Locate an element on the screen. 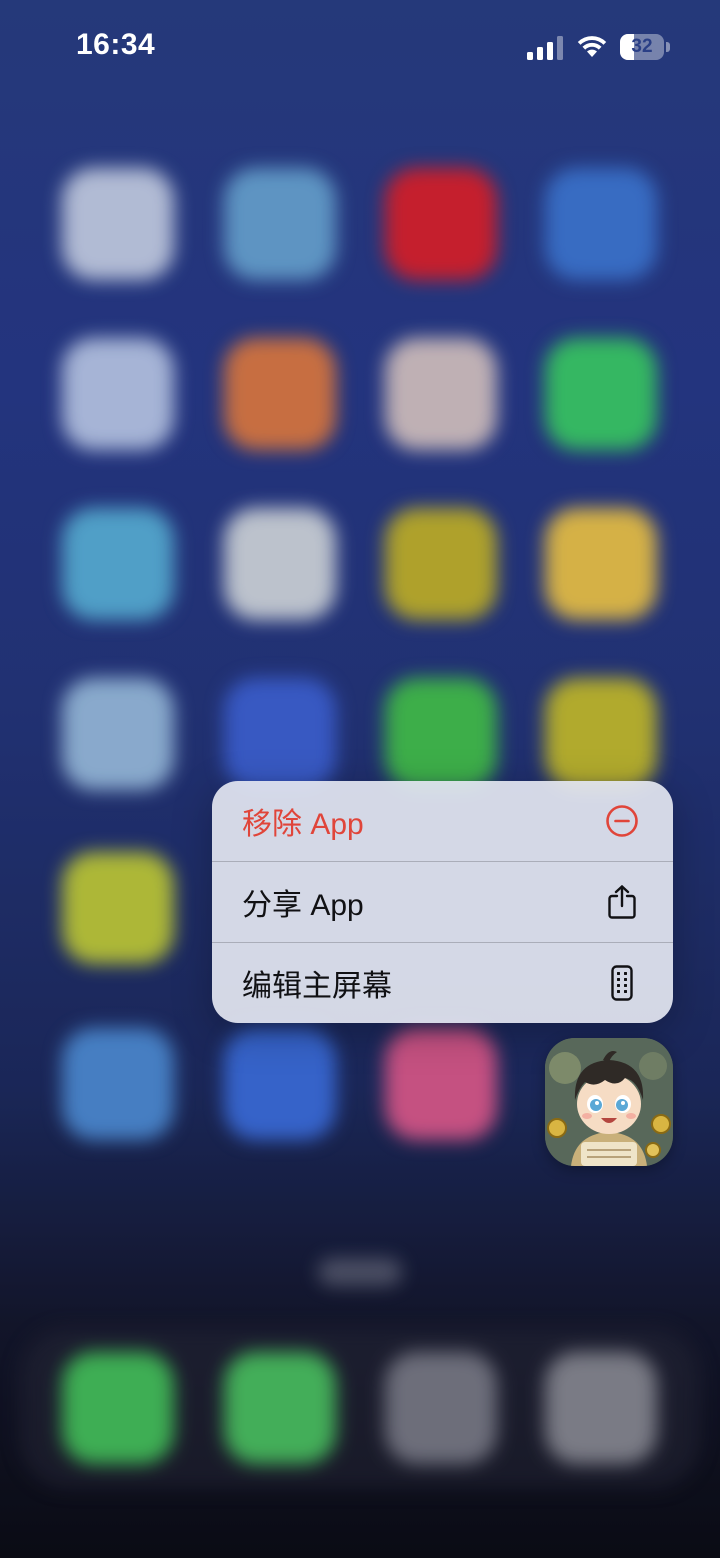 This screenshot has width=720, height=1558. battery-body: 32 is located at coordinates (642, 47).